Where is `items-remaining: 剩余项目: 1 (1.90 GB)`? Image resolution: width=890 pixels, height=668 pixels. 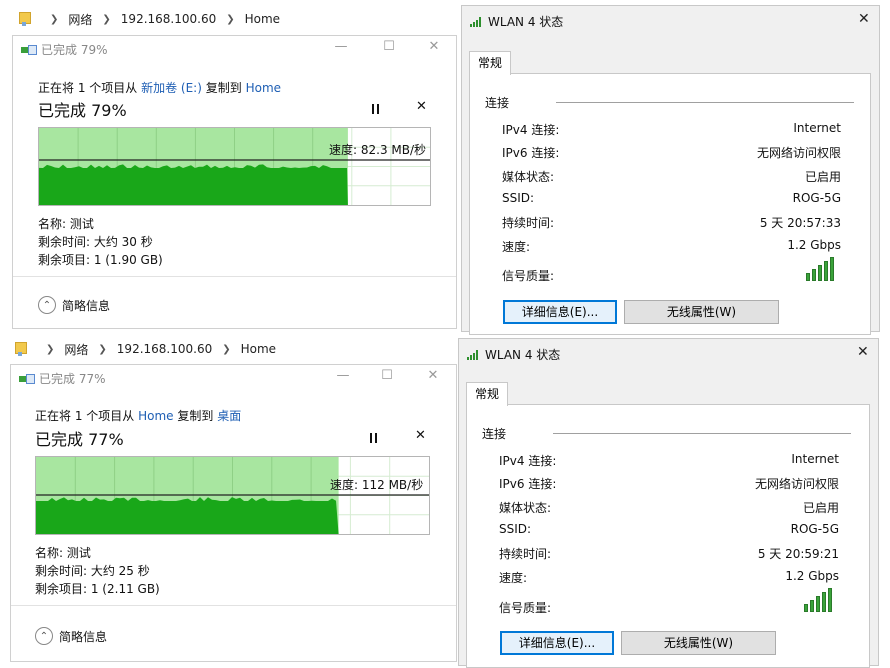 items-remaining: 剩余项目: 1 (1.90 GB) is located at coordinates (100, 260).